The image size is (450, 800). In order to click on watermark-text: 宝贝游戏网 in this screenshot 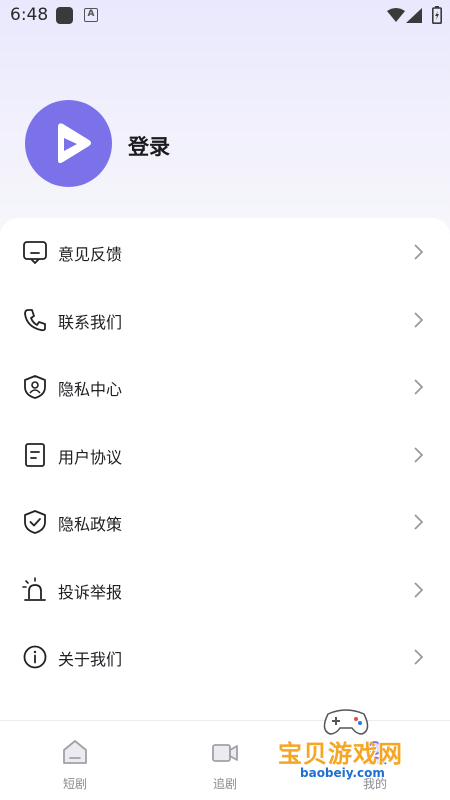, I will do `click(340, 754)`.